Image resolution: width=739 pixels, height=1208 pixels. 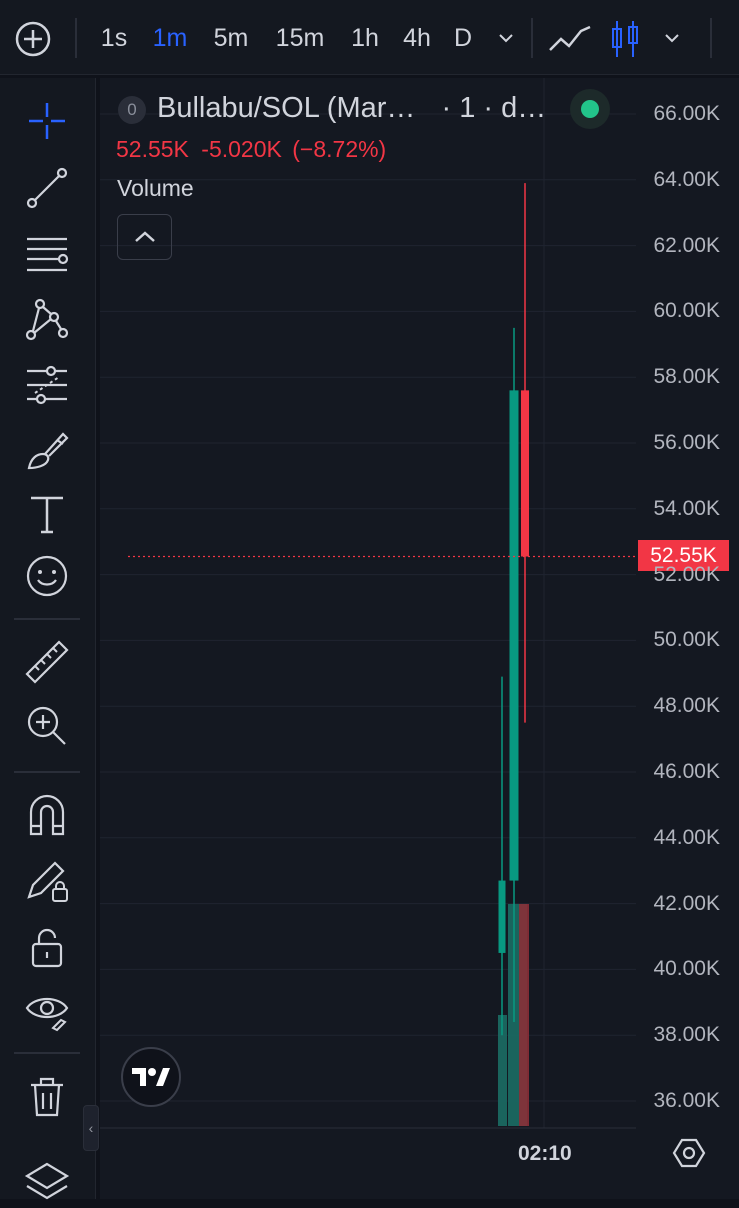 What do you see at coordinates (545, 1153) in the screenshot?
I see `time-axis-label: 02:10` at bounding box center [545, 1153].